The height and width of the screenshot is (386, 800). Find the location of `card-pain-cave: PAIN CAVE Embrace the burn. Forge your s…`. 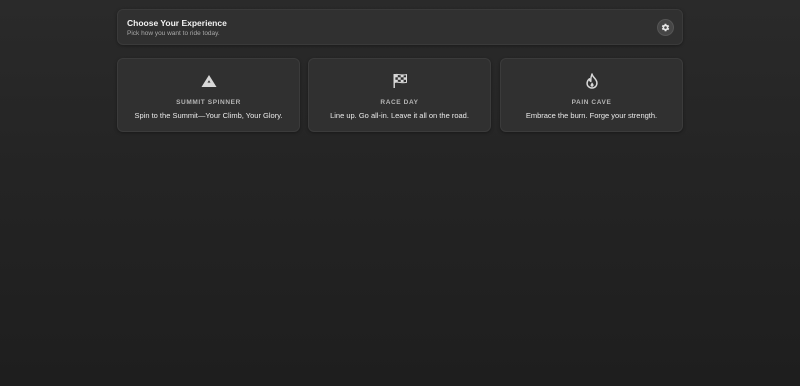

card-pain-cave: PAIN CAVE Embrace the burn. Forge your s… is located at coordinates (591, 95).